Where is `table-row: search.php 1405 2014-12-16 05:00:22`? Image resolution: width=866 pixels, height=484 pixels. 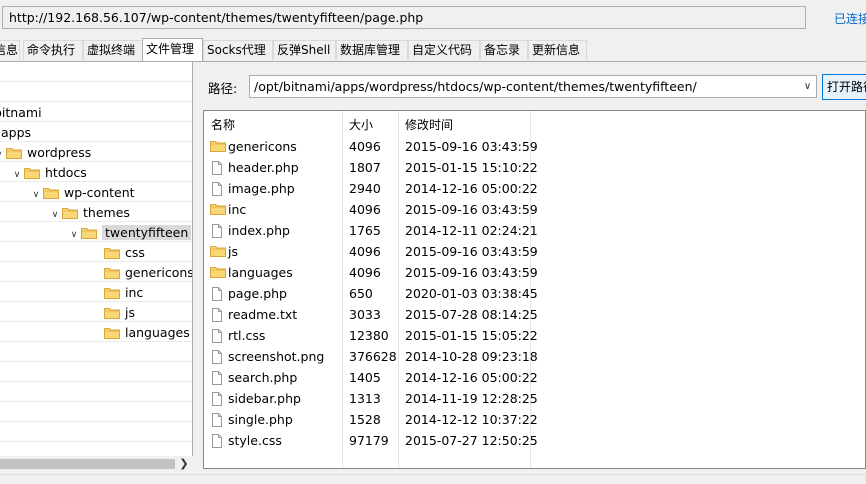 table-row: search.php 1405 2014-12-16 05:00:22 is located at coordinates (534, 377).